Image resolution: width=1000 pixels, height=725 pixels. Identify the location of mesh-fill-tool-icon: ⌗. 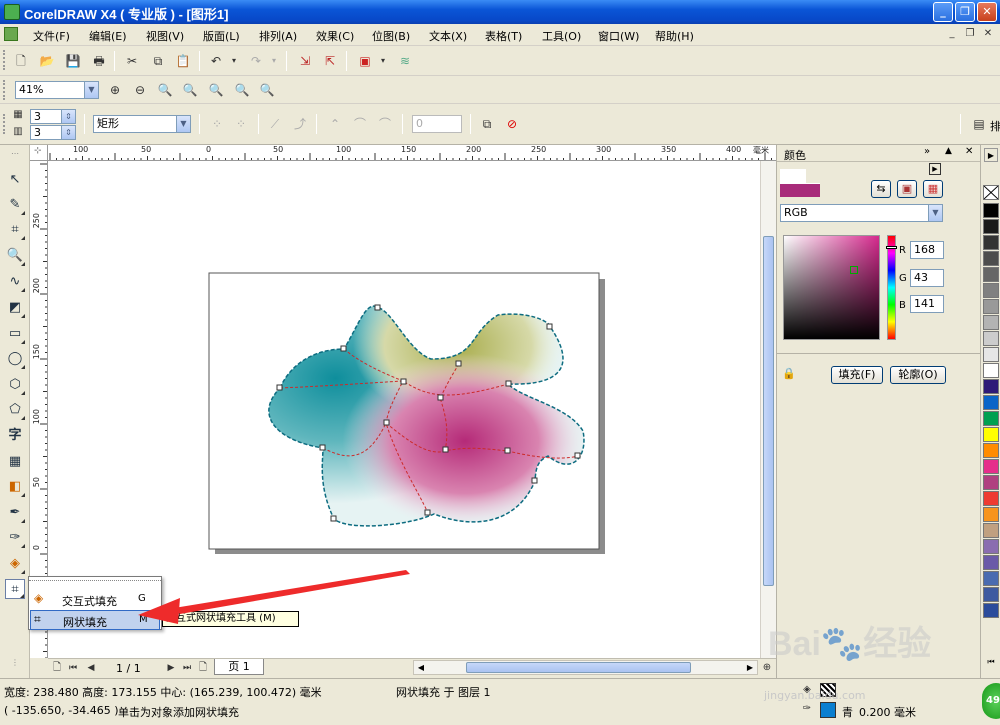
(15, 589).